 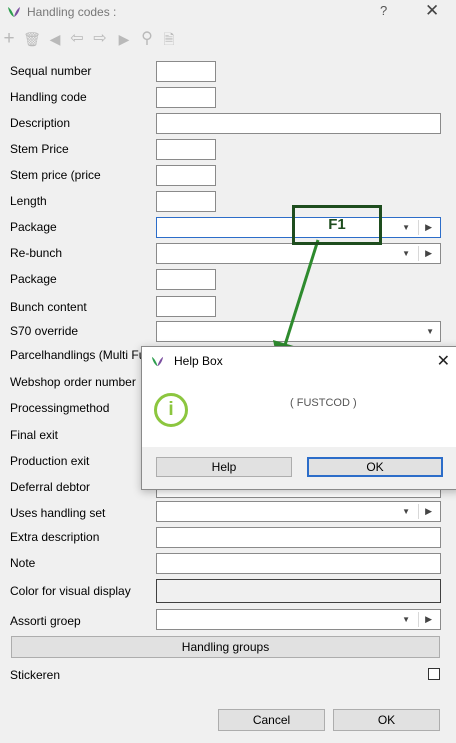 What do you see at coordinates (298, 537) in the screenshot?
I see `extra-description-input` at bounding box center [298, 537].